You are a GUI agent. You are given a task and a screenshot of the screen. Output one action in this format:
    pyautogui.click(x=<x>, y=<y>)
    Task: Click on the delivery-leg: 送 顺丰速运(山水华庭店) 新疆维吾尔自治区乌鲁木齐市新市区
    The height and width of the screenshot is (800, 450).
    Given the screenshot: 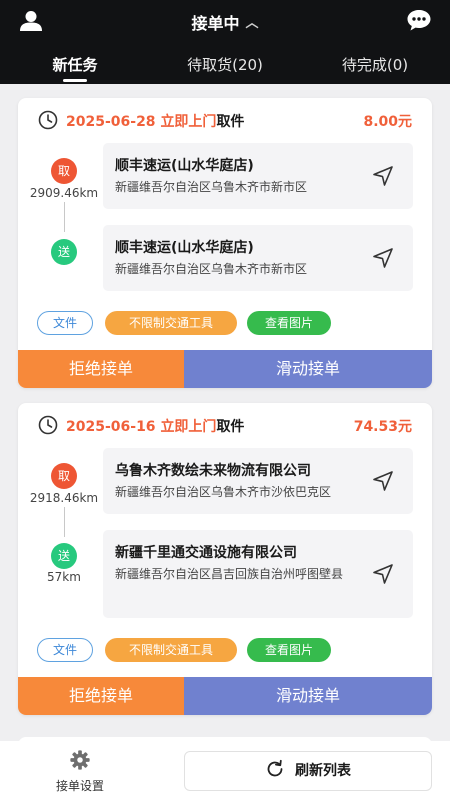 What is the action you would take?
    pyautogui.click(x=225, y=258)
    